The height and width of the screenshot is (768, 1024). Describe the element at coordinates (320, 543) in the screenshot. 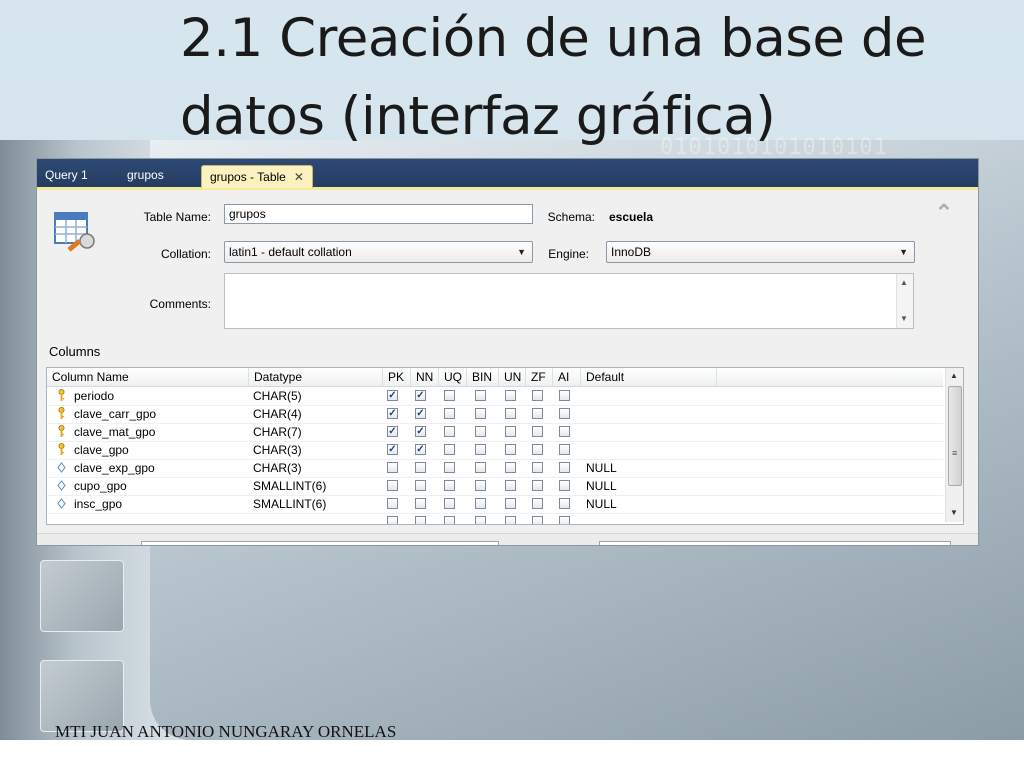

I see `bottom-field-left` at that location.